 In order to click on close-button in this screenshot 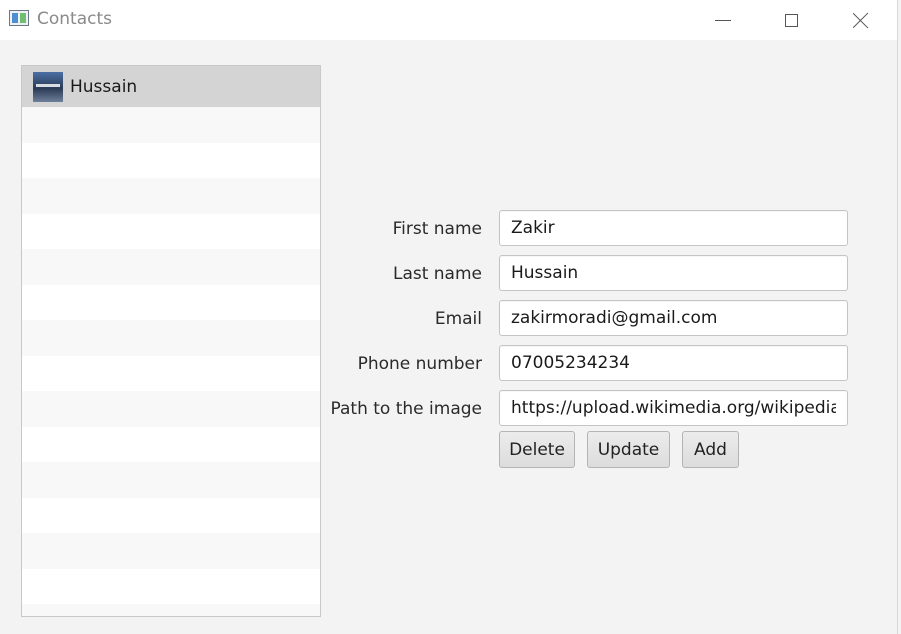, I will do `click(861, 20)`.